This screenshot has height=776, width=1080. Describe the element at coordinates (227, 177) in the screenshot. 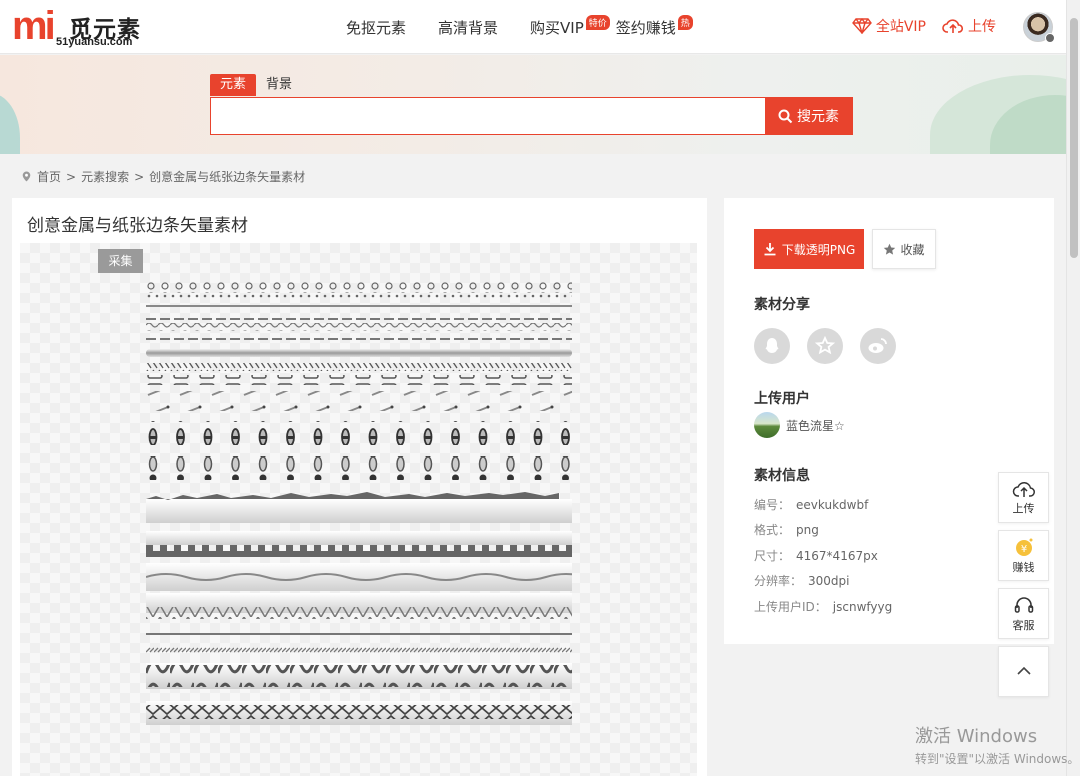

I see `breadcrumb-current: 创意金属与纸张边条矢量素材` at that location.